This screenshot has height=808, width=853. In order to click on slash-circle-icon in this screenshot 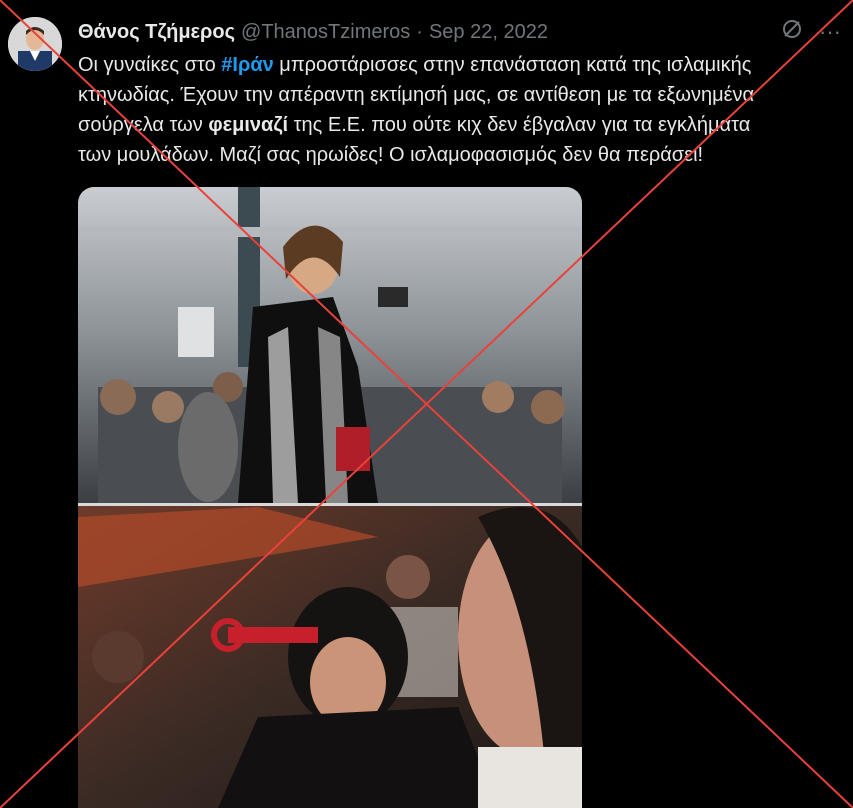, I will do `click(792, 32)`.